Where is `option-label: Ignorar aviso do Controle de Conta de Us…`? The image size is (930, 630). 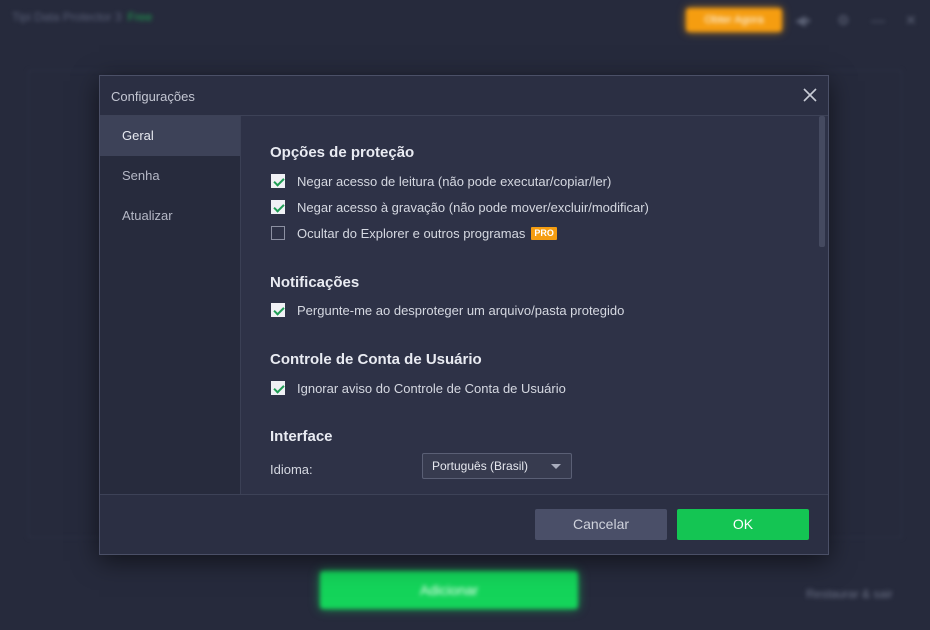
option-label: Ignorar aviso do Controle de Conta de Us… is located at coordinates (431, 388).